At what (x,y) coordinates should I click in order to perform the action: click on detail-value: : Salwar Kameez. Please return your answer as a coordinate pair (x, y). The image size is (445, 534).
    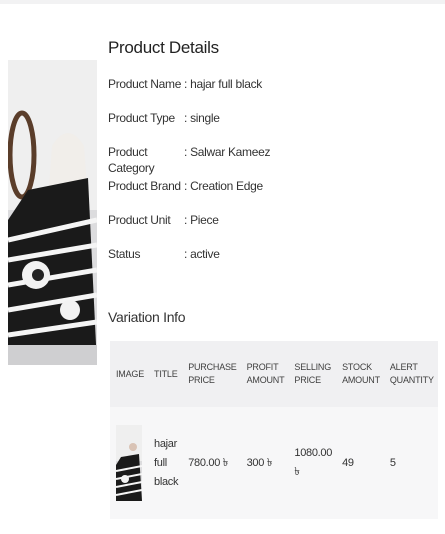
    Looking at the image, I should click on (227, 152).